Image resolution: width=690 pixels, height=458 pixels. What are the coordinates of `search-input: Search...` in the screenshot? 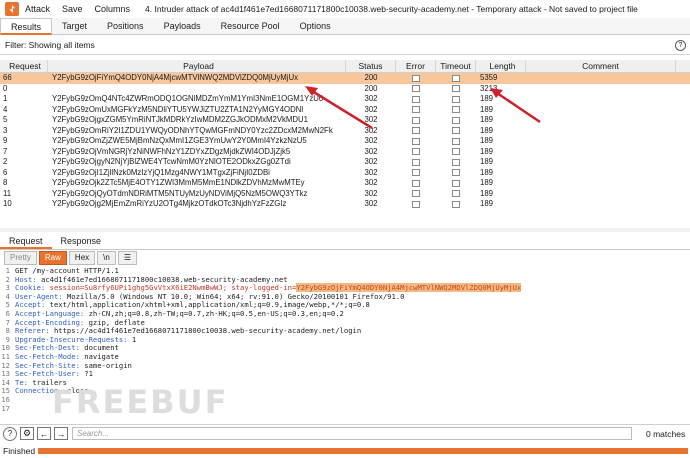 It's located at (352, 433).